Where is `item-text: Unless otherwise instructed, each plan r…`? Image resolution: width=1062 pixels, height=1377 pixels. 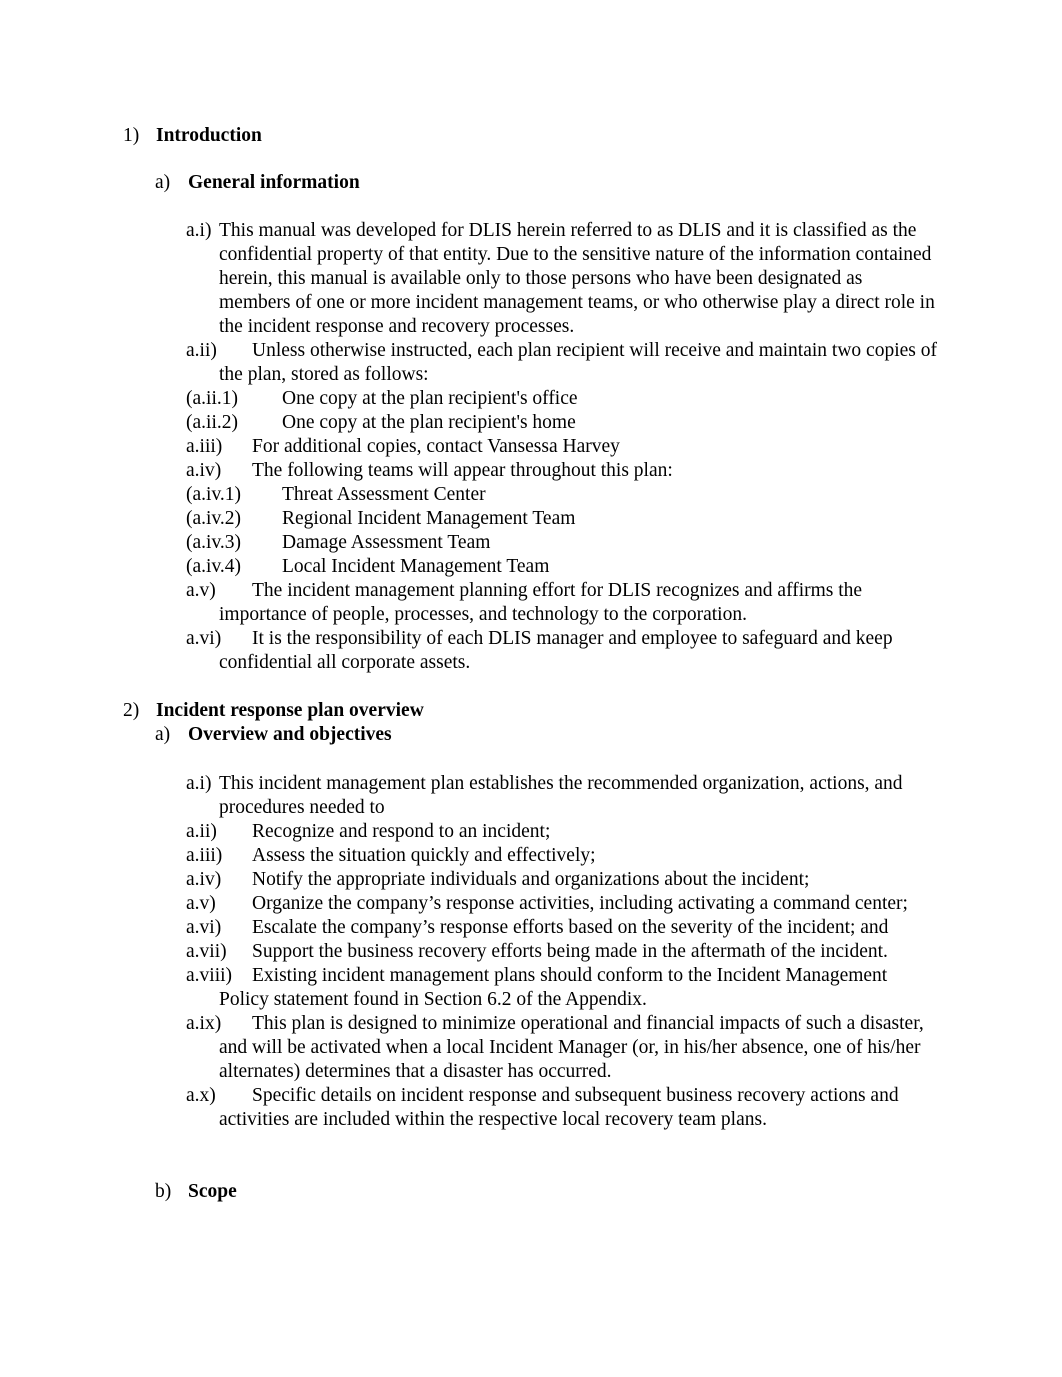
item-text: Unless otherwise instructed, each plan r… is located at coordinates (578, 362).